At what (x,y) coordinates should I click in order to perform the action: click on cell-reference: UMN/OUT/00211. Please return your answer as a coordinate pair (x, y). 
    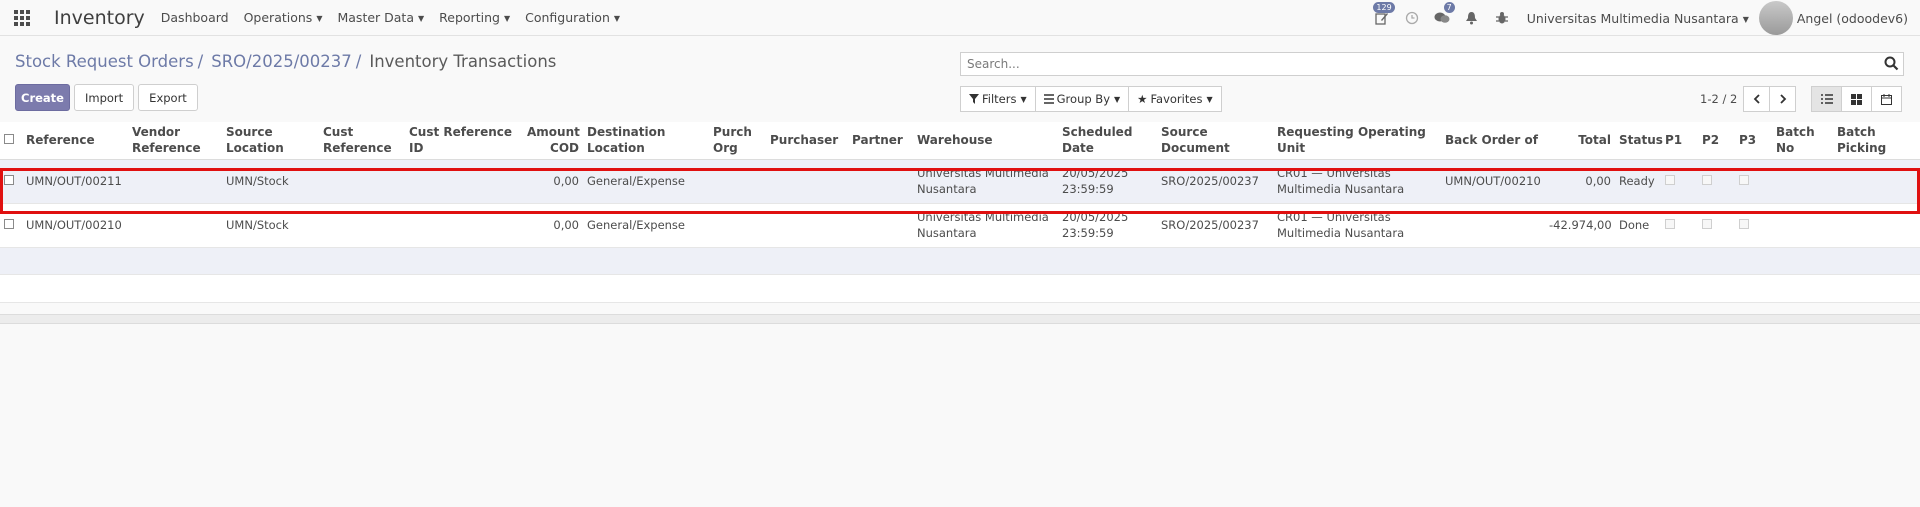
    Looking at the image, I should click on (75, 181).